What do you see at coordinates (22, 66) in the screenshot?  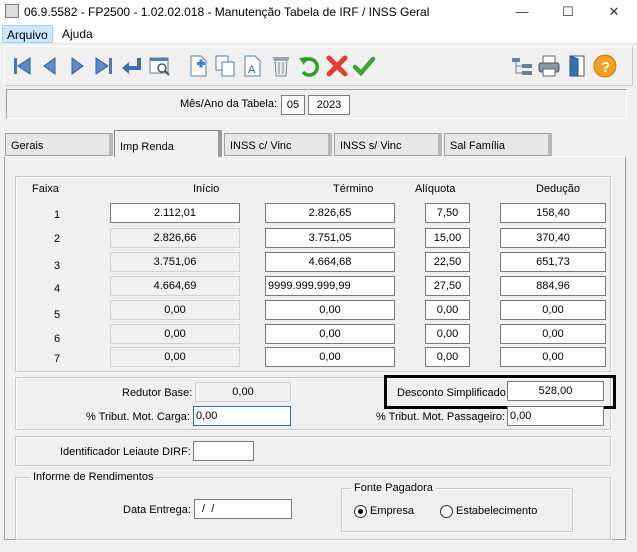 I see `first-icon` at bounding box center [22, 66].